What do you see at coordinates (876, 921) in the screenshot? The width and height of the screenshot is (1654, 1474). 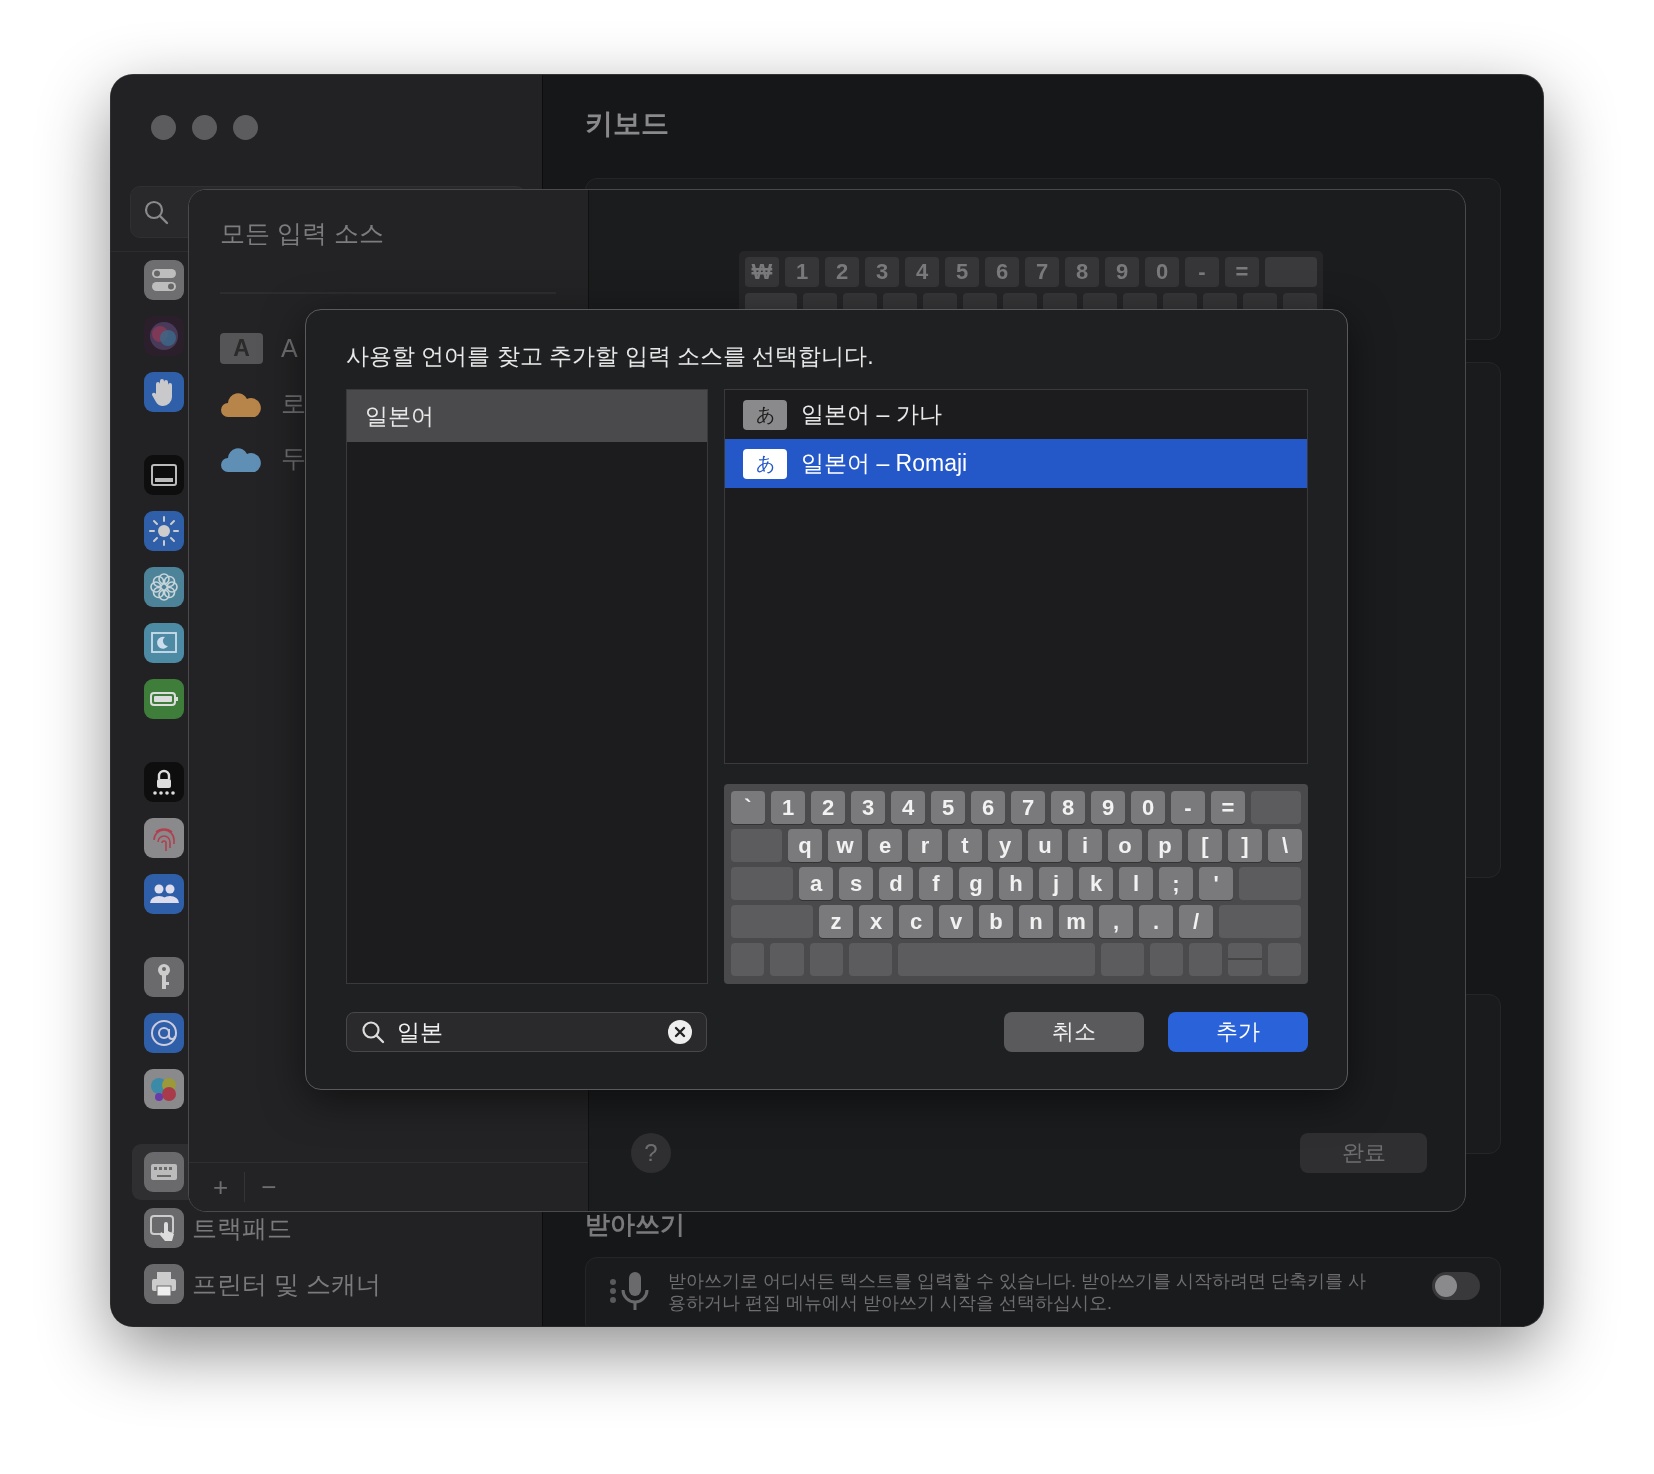 I see `keyboard-key: x` at bounding box center [876, 921].